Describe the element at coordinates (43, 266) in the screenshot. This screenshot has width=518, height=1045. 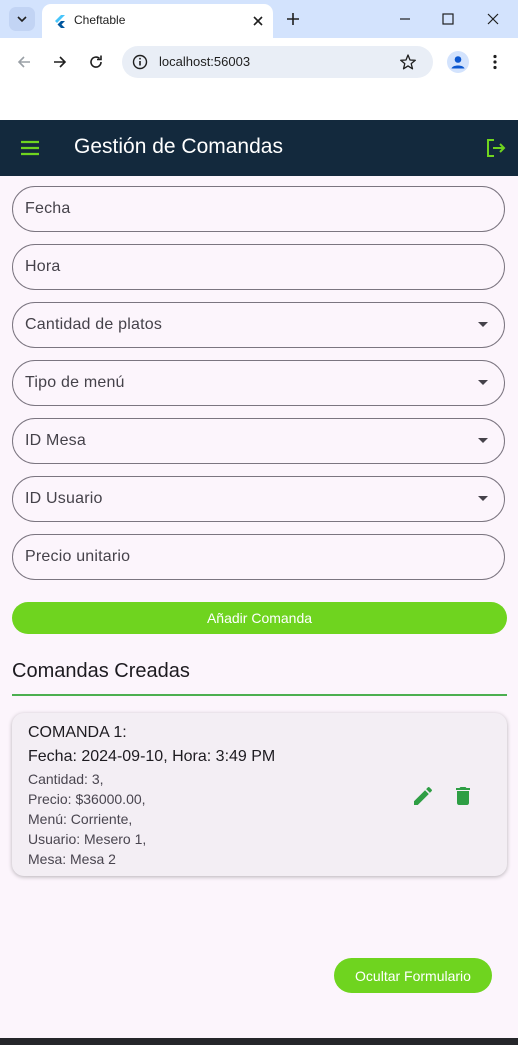
I see `hora-label: Hora` at that location.